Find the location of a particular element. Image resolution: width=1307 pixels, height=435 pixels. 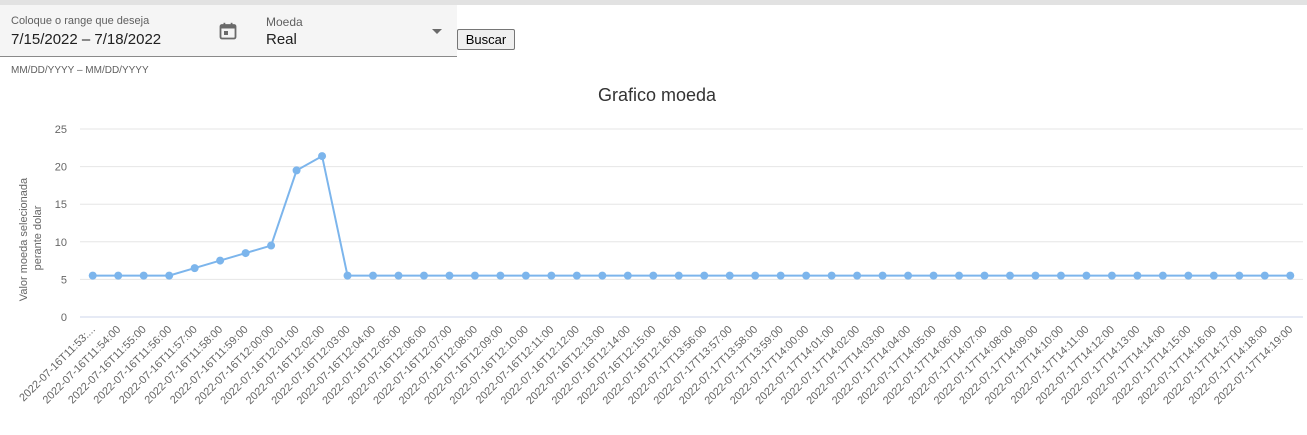

y-axis-label-line-1: Valor moeda selecionada is located at coordinates (24, 239).